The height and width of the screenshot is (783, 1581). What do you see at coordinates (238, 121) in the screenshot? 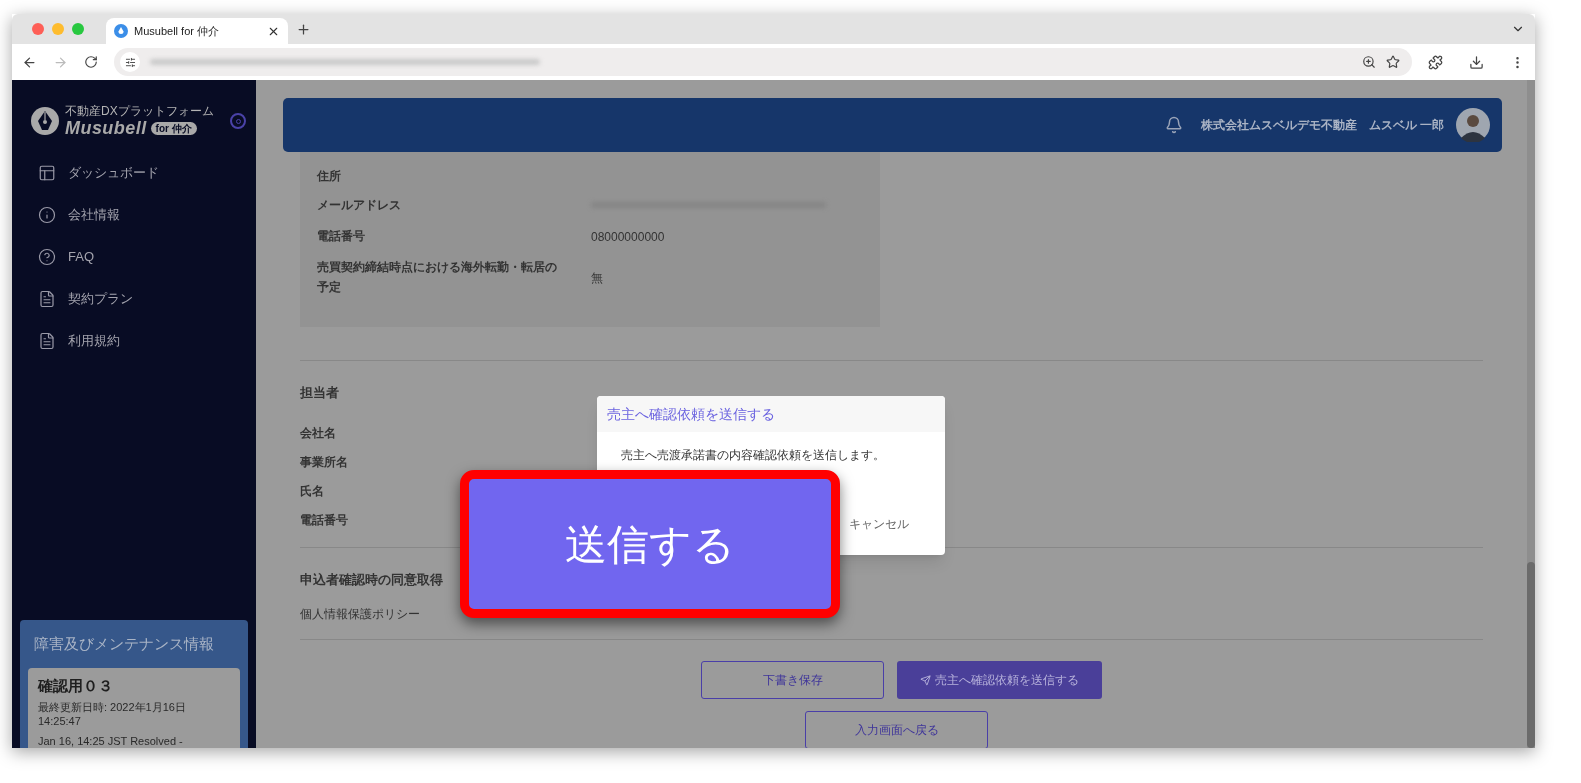
I see `collapse-toggle-icon` at bounding box center [238, 121].